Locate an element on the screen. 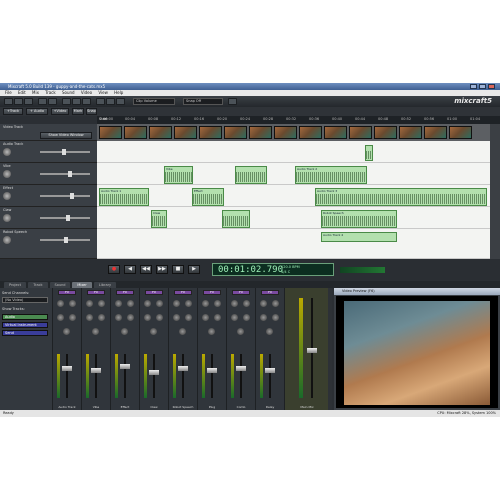  send-channels-select: (No Video) is located at coordinates (25, 300).